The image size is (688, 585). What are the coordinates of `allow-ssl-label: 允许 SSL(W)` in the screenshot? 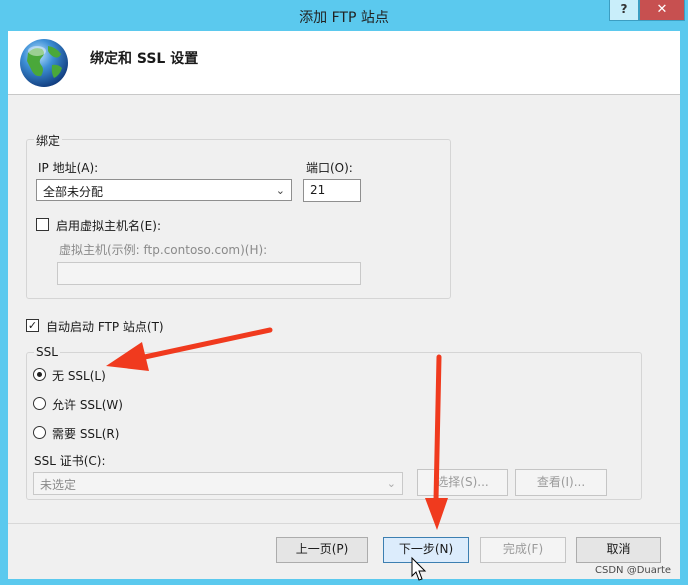 It's located at (87, 405).